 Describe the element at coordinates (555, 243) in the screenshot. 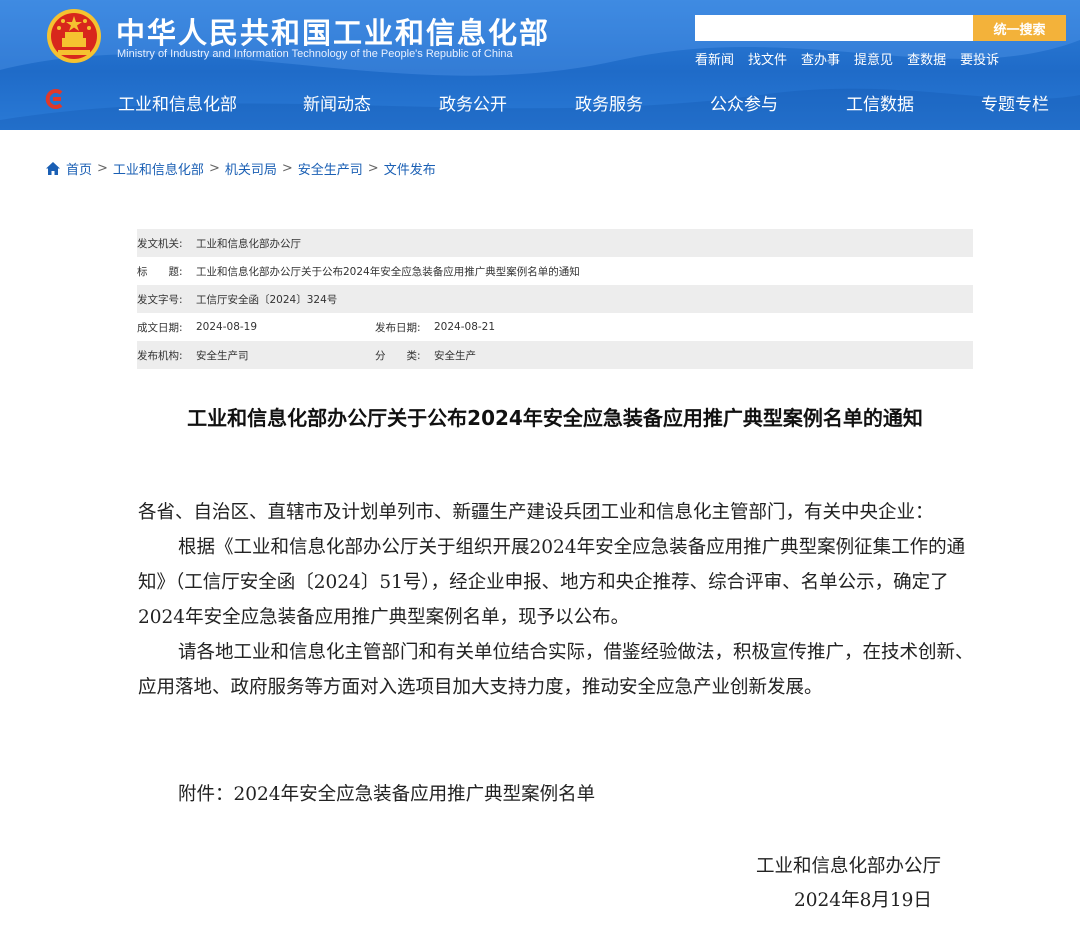

I see `meta-row-issuer: 发文机关: 工业和信息化部办公厅` at that location.